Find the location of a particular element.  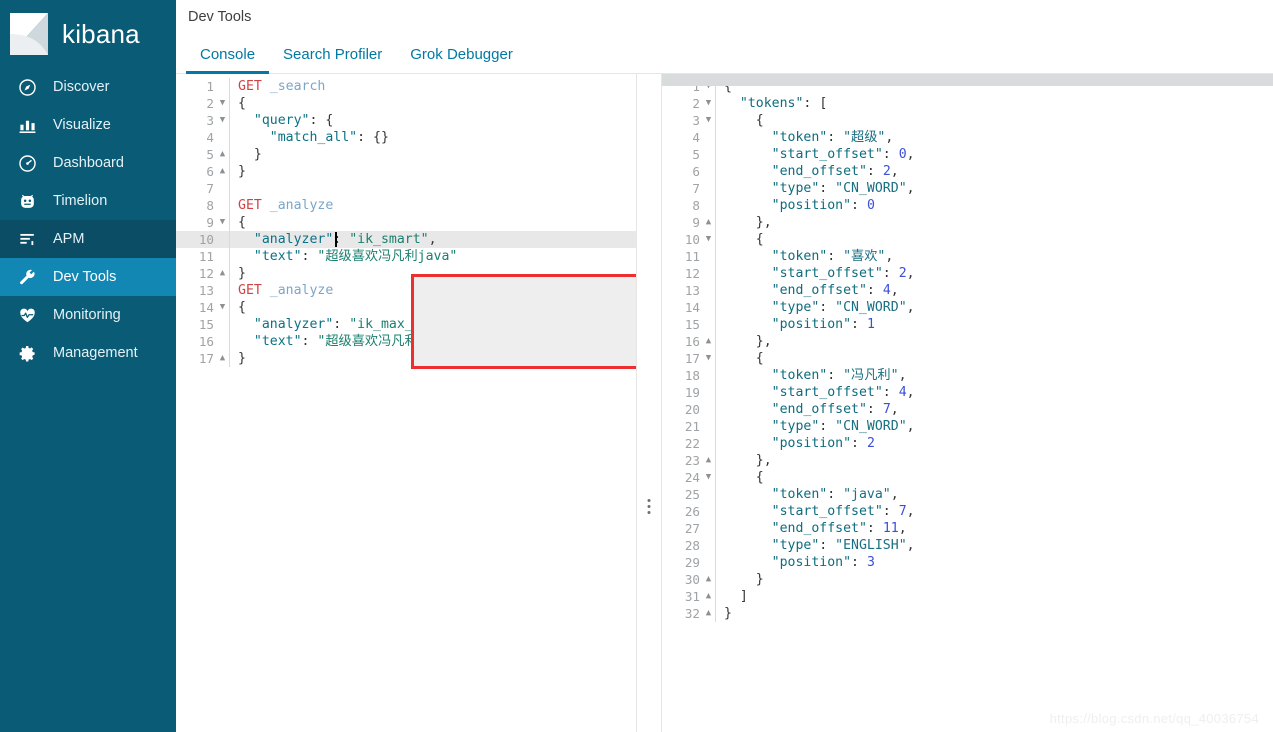

code-line: 10 "analyzer": "ik_smart", is located at coordinates (406, 239).